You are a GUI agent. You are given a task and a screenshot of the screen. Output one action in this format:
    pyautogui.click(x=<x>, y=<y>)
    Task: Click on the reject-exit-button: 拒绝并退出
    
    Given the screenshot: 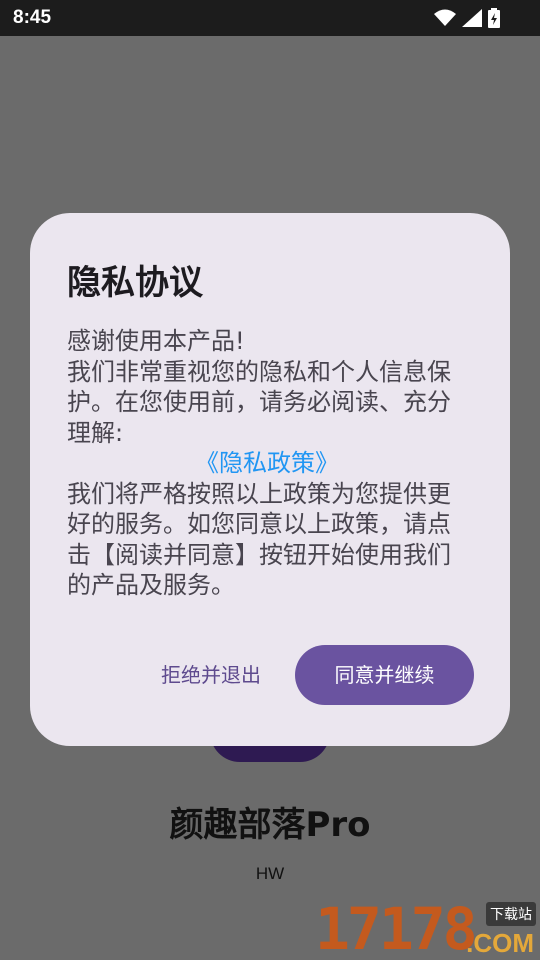 What is the action you would take?
    pyautogui.click(x=211, y=675)
    